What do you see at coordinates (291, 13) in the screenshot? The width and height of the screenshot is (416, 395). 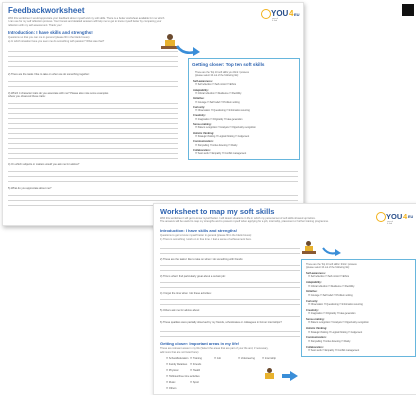 I see `logo-four: 4` at bounding box center [291, 13].